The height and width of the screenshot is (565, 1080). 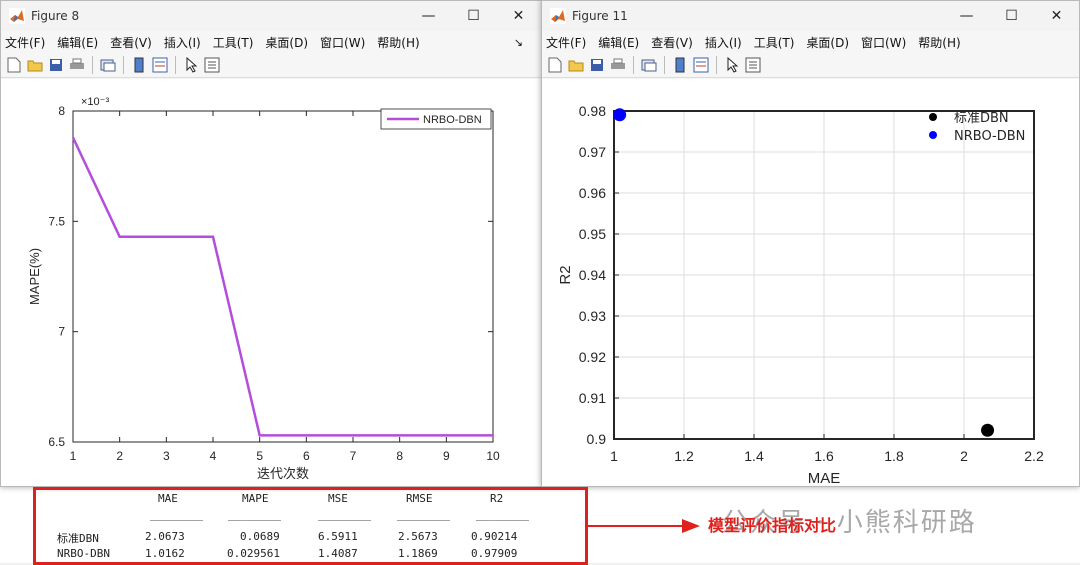 What do you see at coordinates (518, 42) in the screenshot?
I see `toolbar-toggle-icon: ↘` at bounding box center [518, 42].